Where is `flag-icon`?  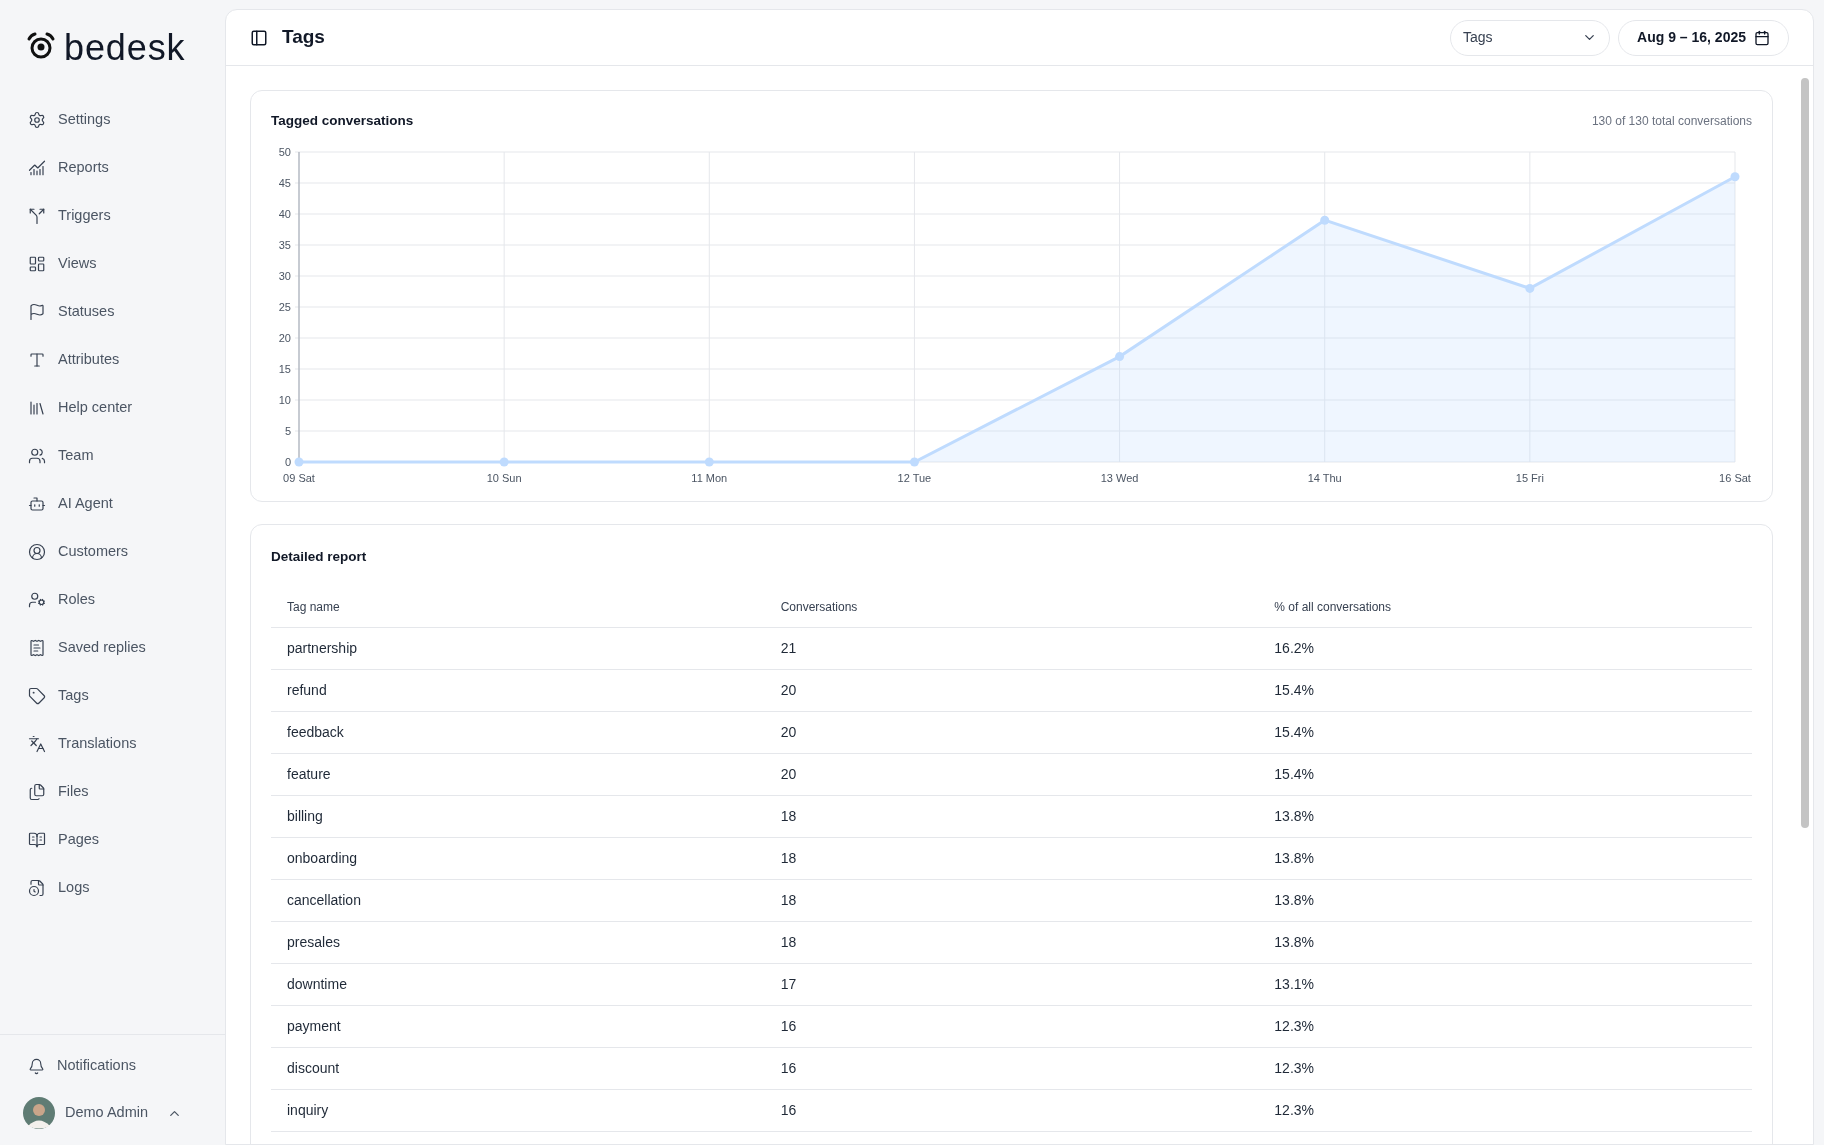
flag-icon is located at coordinates (37, 312).